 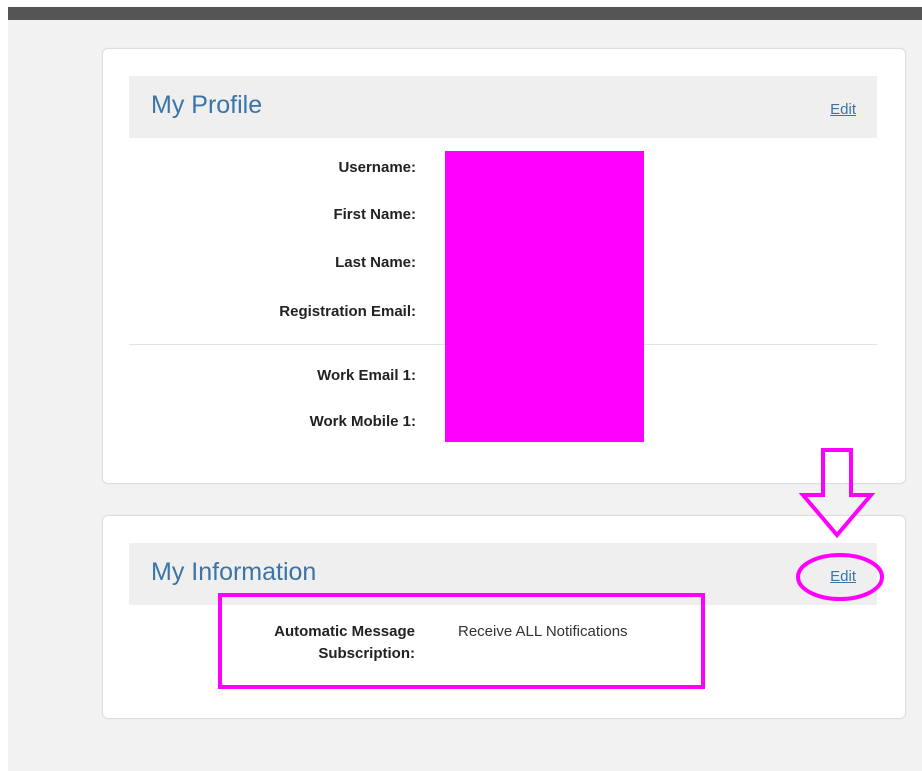 What do you see at coordinates (465, 13) in the screenshot?
I see `top-bar` at bounding box center [465, 13].